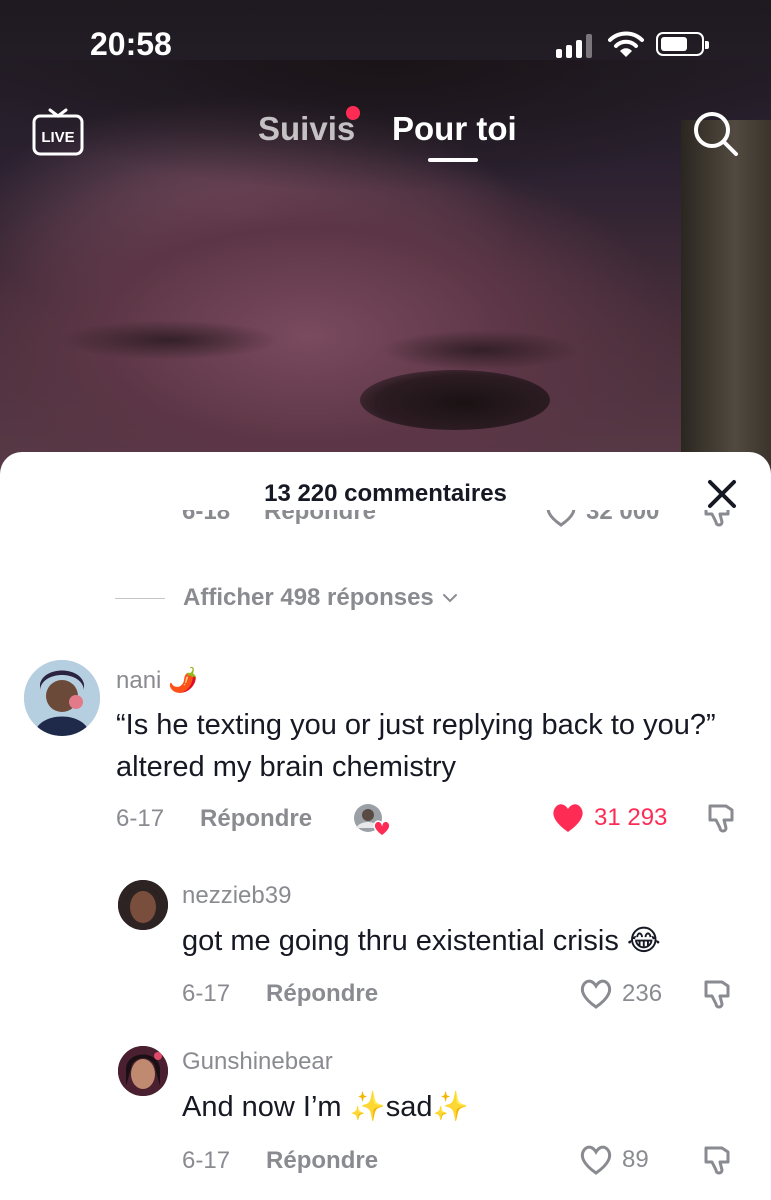 The height and width of the screenshot is (1200, 771). I want to click on comment-text: And now I’m ✨sad✨, so click(325, 1107).